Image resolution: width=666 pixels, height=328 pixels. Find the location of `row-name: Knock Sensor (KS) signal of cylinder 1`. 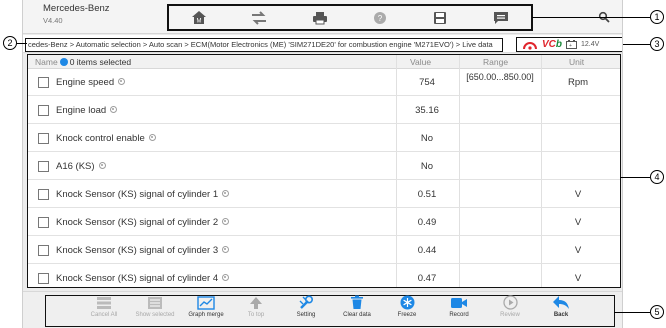

row-name: Knock Sensor (KS) signal of cylinder 1 is located at coordinates (143, 194).